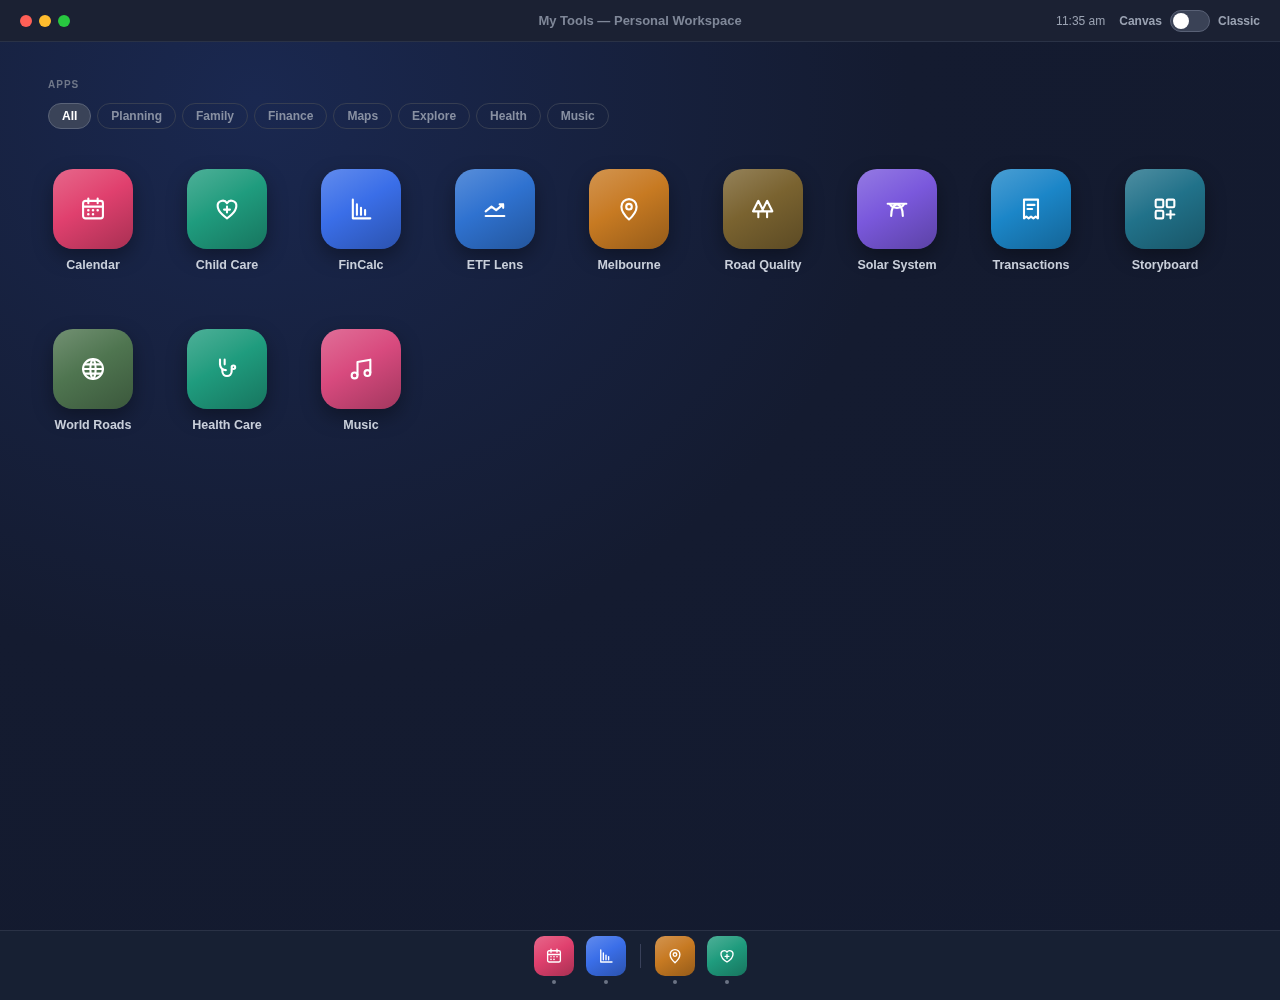  Describe the element at coordinates (1189, 20) in the screenshot. I see `view-mode-switch` at that location.